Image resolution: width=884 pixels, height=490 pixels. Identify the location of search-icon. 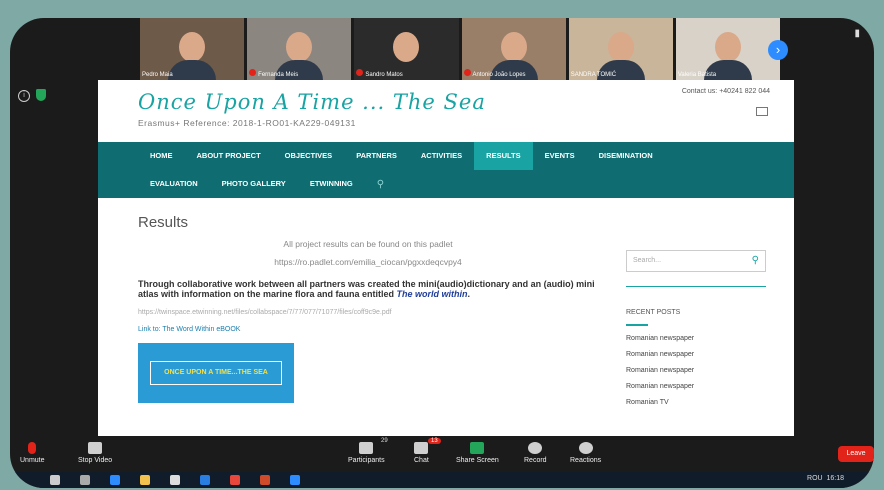
(55, 480).